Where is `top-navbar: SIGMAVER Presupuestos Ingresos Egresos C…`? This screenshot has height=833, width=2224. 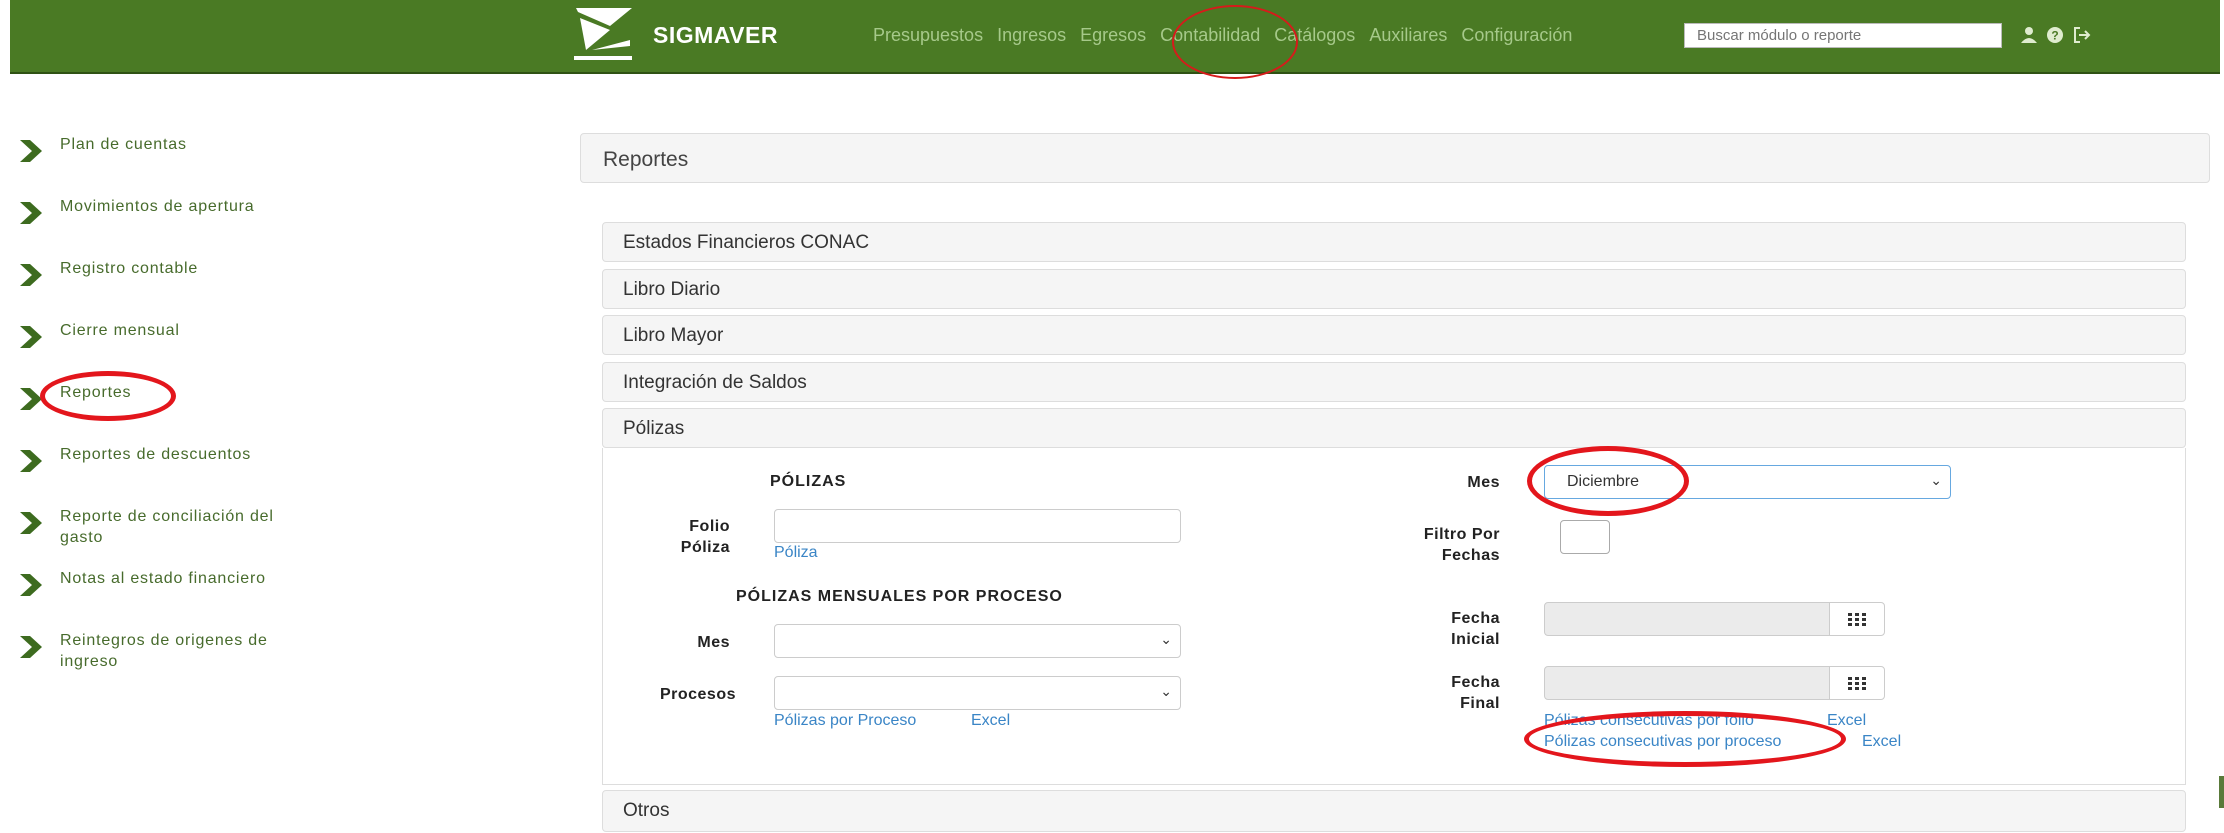 top-navbar: SIGMAVER Presupuestos Ingresos Egresos C… is located at coordinates (1115, 37).